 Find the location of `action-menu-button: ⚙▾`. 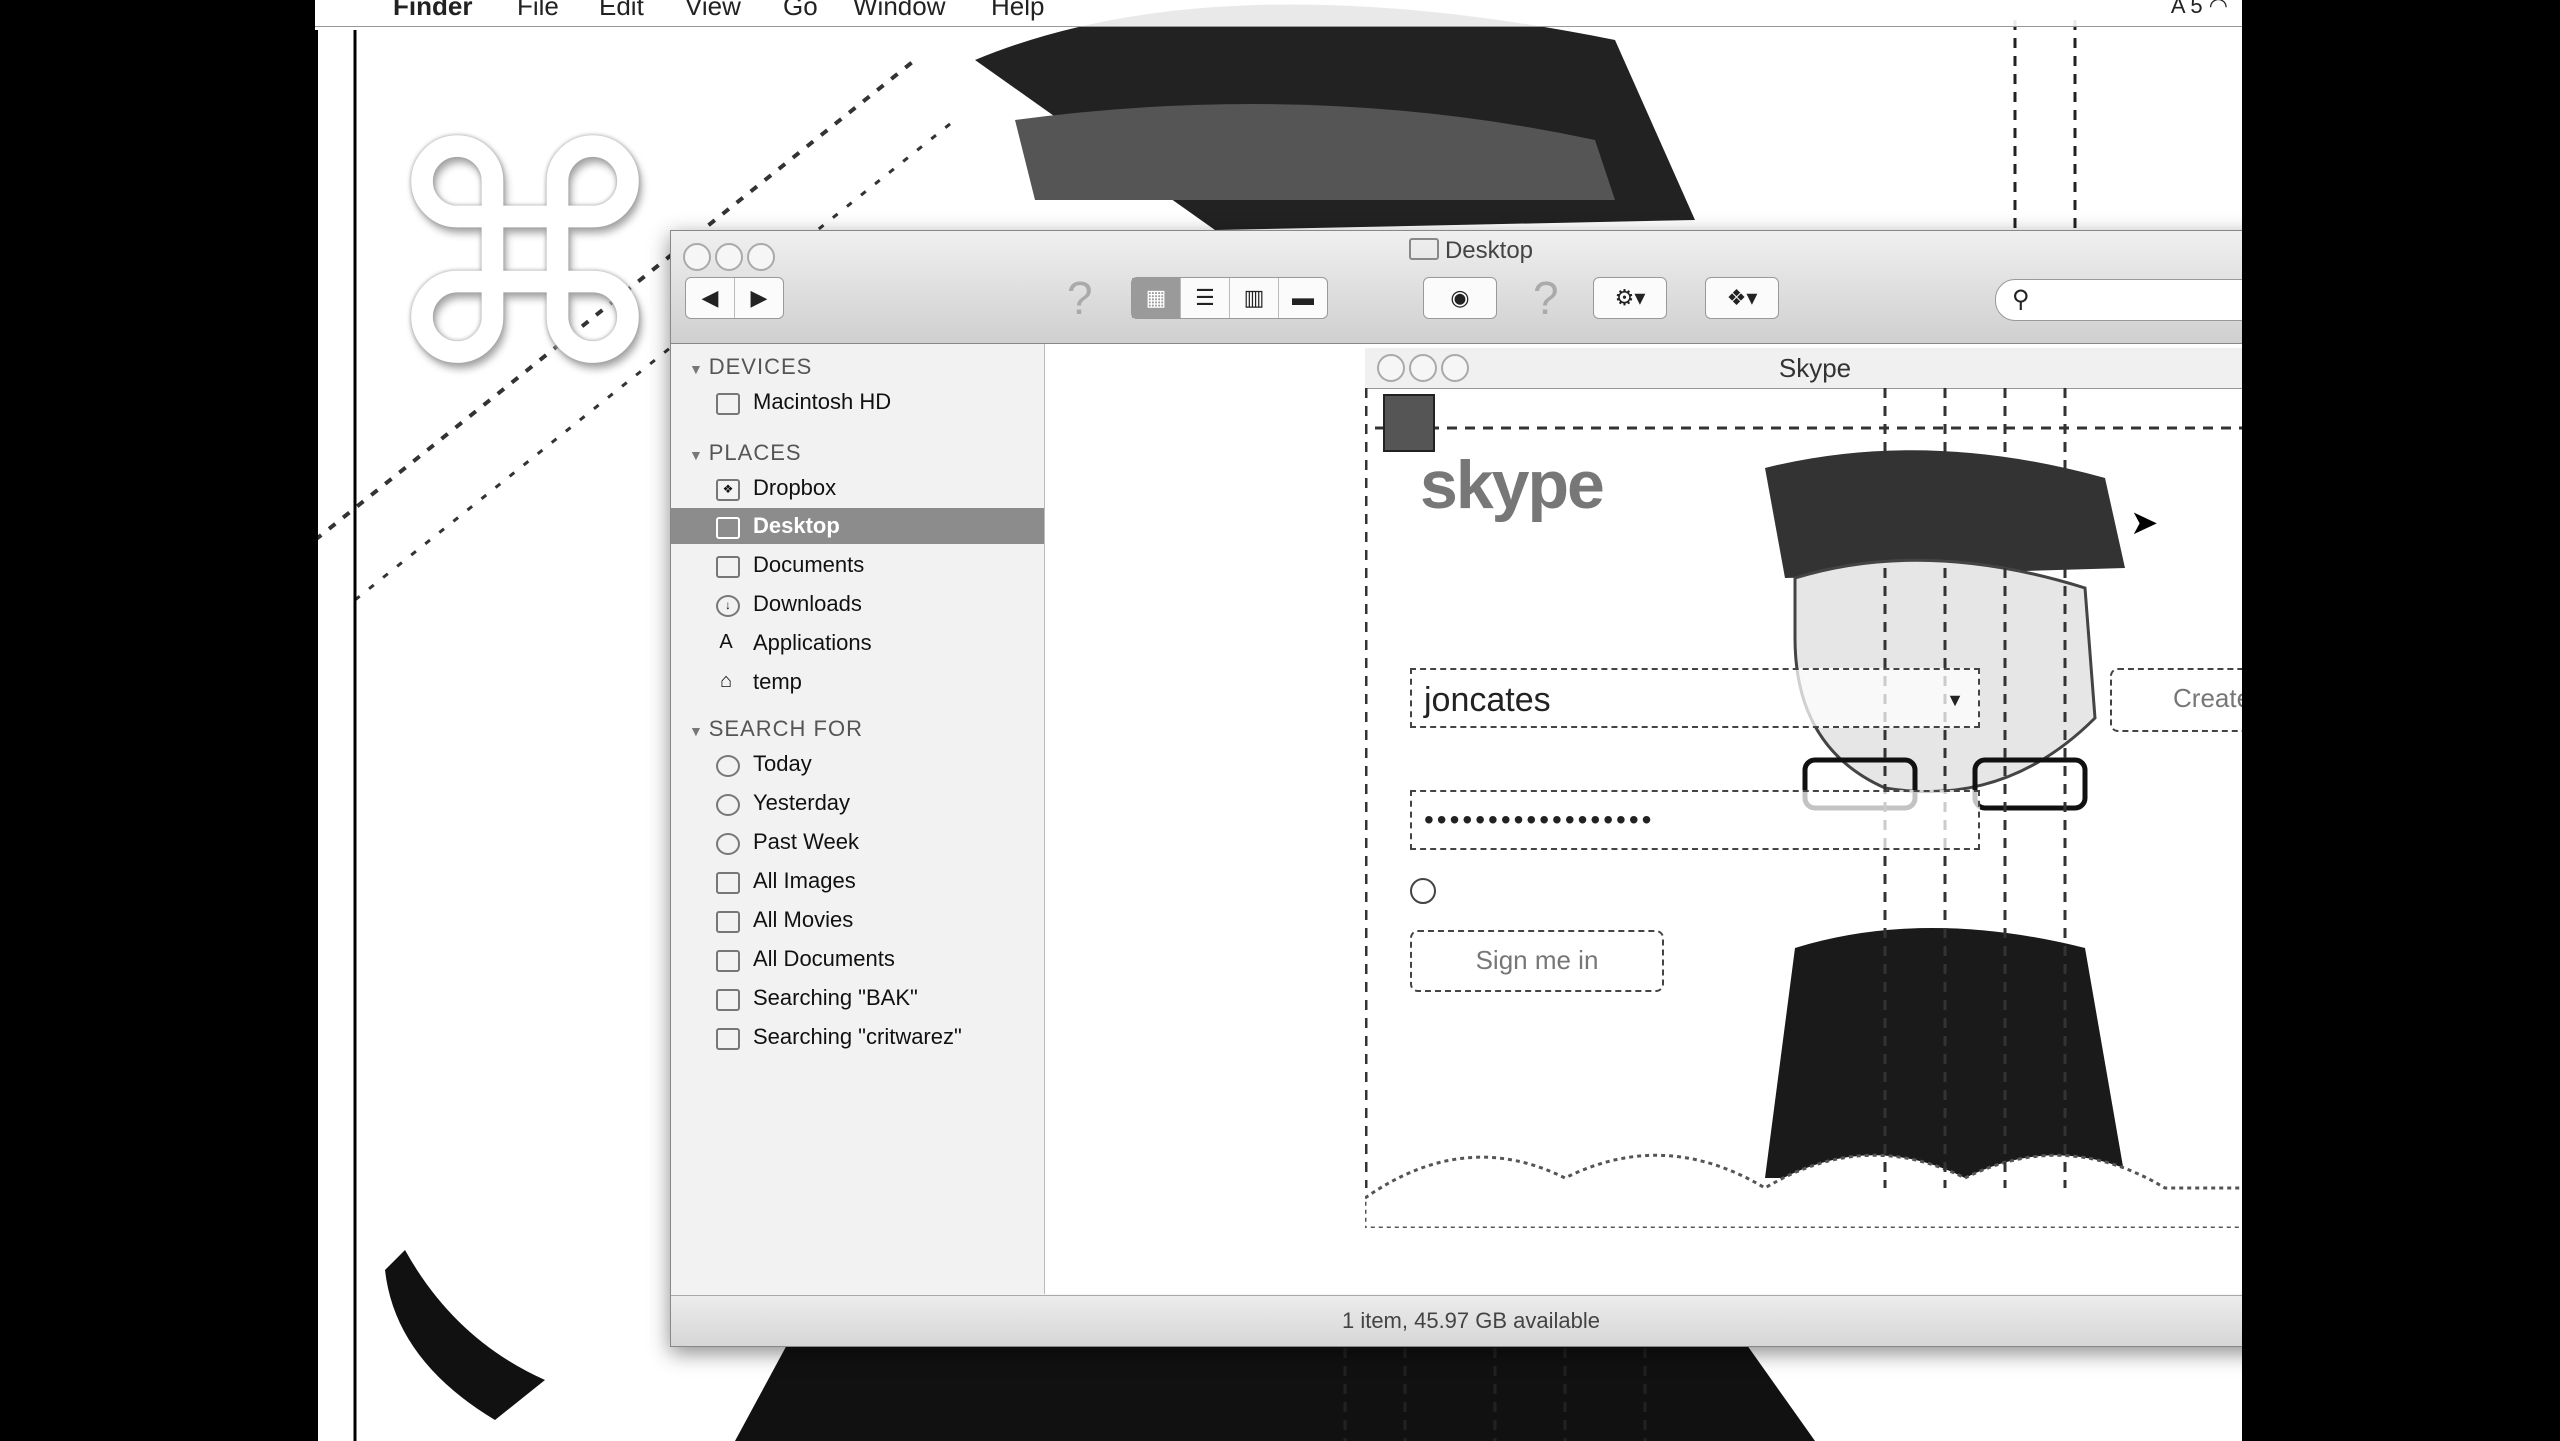

action-menu-button: ⚙▾ is located at coordinates (1630, 298).